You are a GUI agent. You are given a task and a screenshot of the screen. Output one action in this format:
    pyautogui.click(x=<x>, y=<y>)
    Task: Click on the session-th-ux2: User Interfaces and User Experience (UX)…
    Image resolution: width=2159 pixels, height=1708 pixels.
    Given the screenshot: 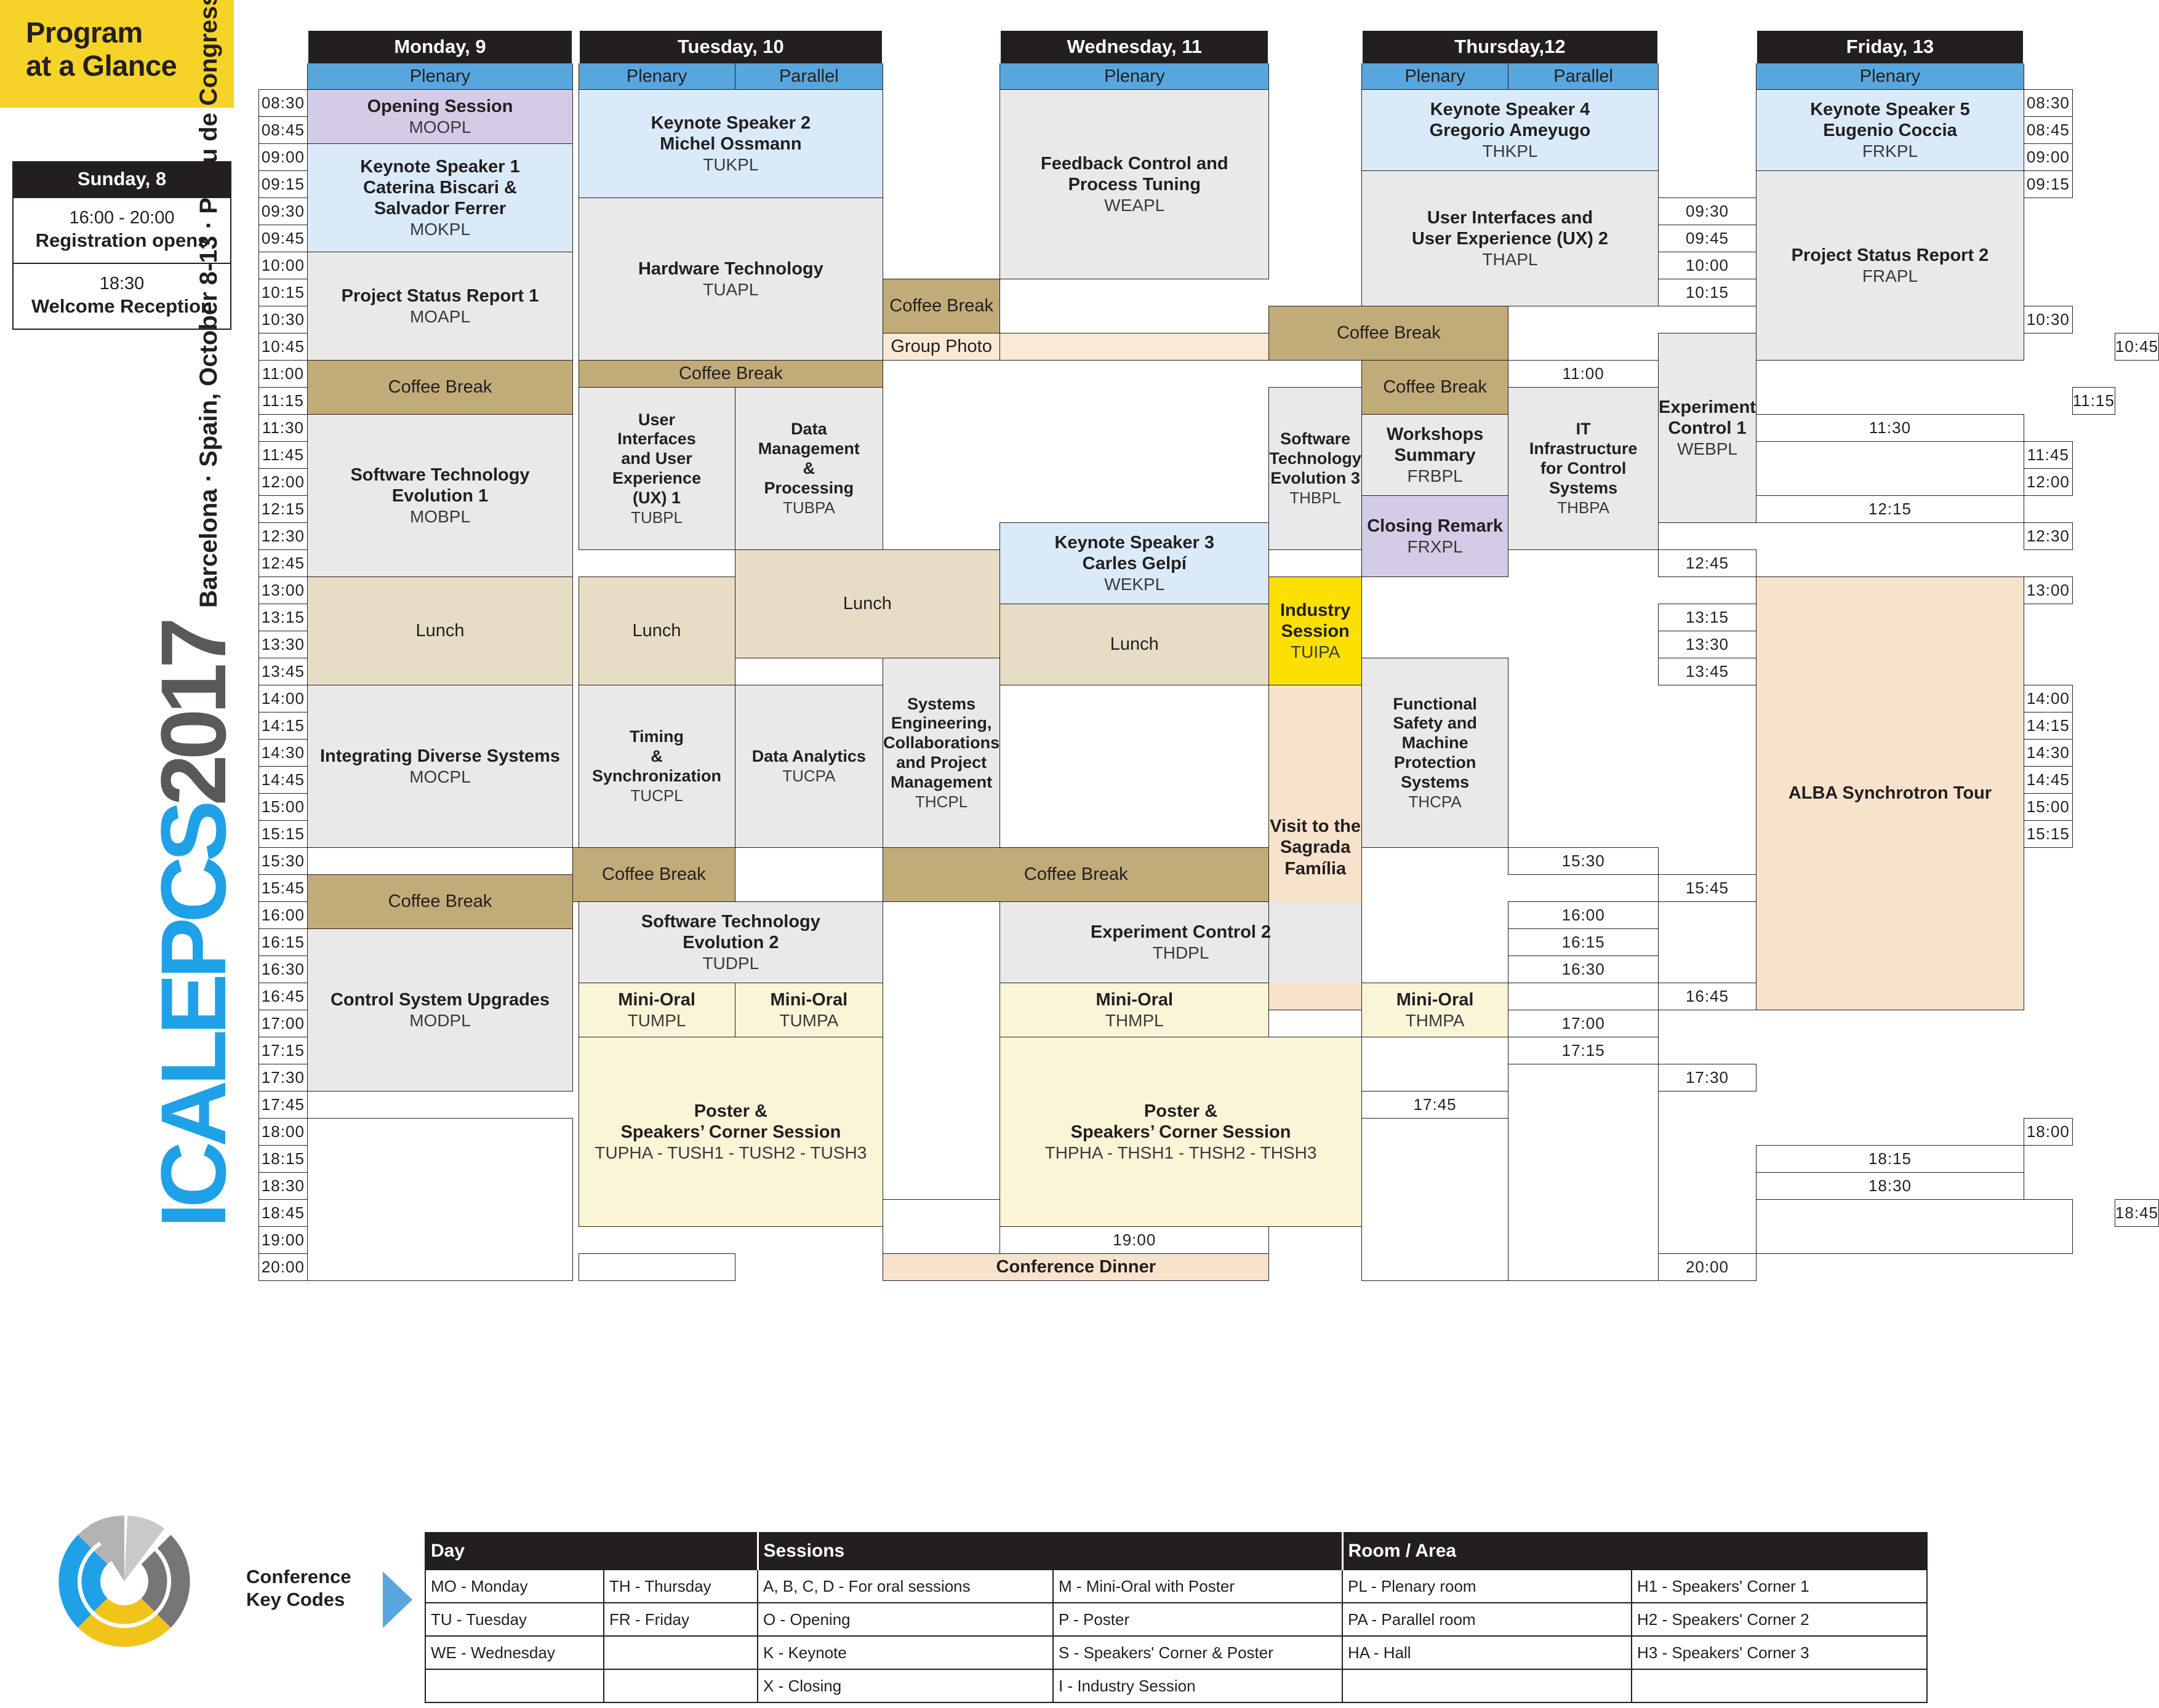 What is the action you would take?
    pyautogui.click(x=1510, y=238)
    